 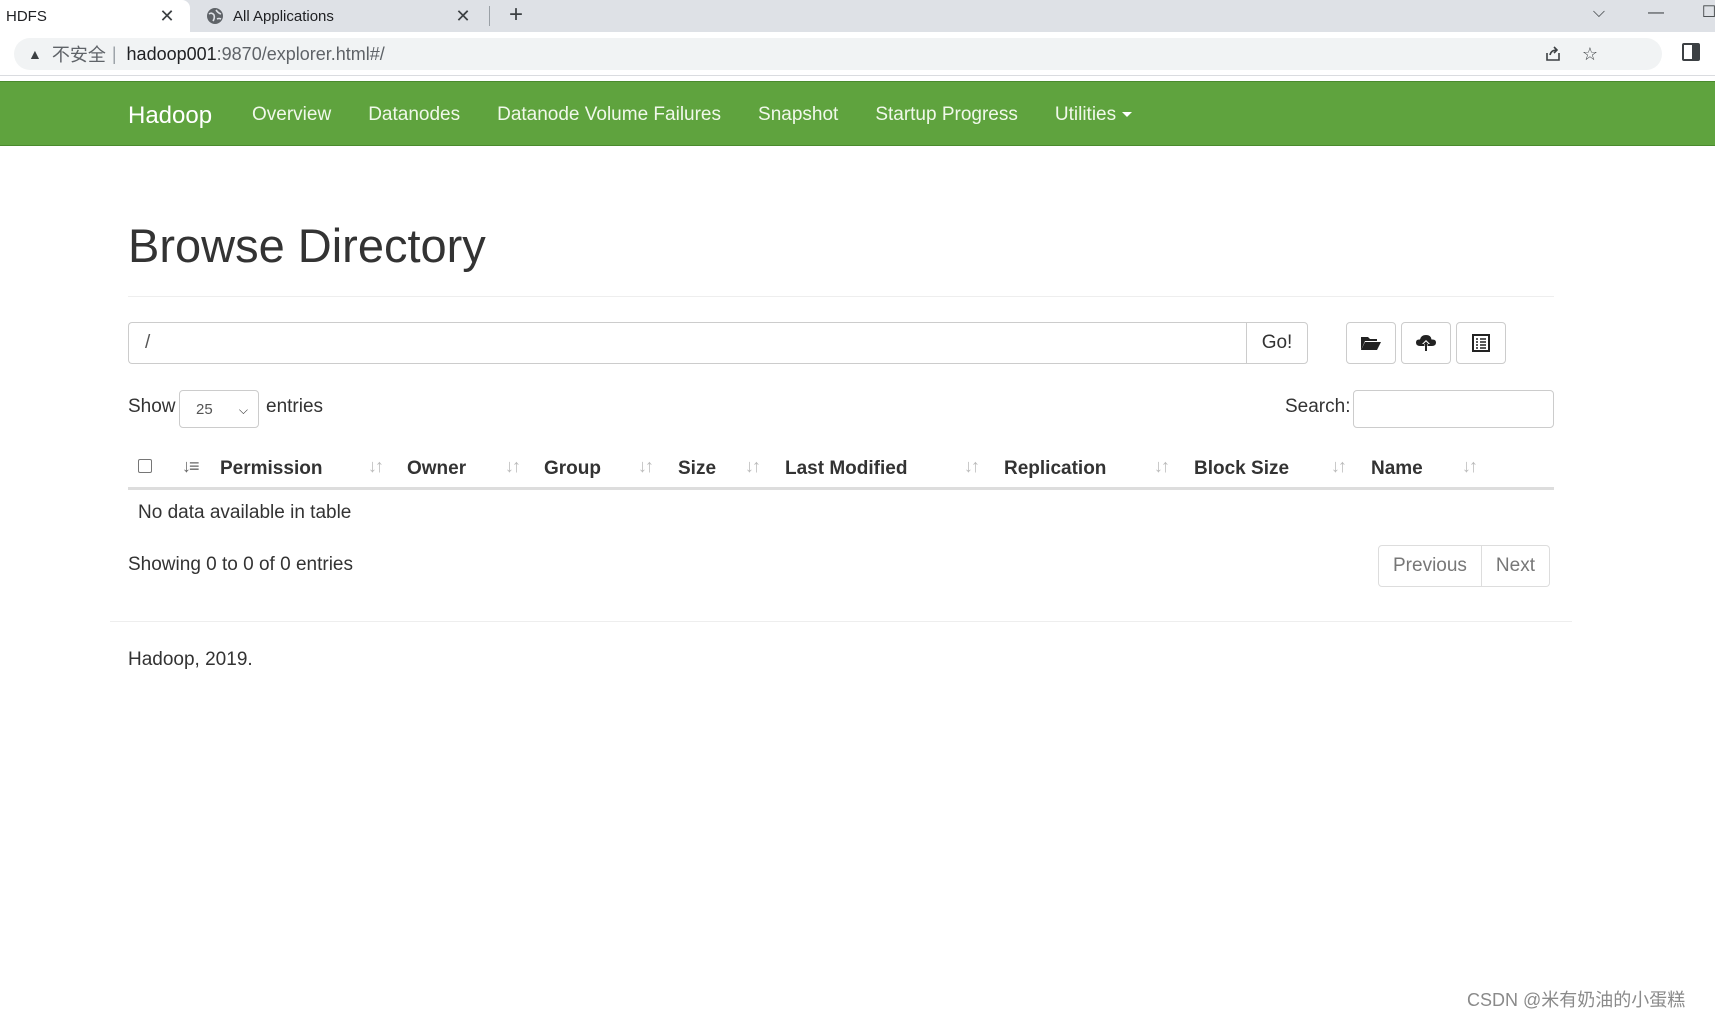 I want to click on column-owner: Owner, so click(x=436, y=469).